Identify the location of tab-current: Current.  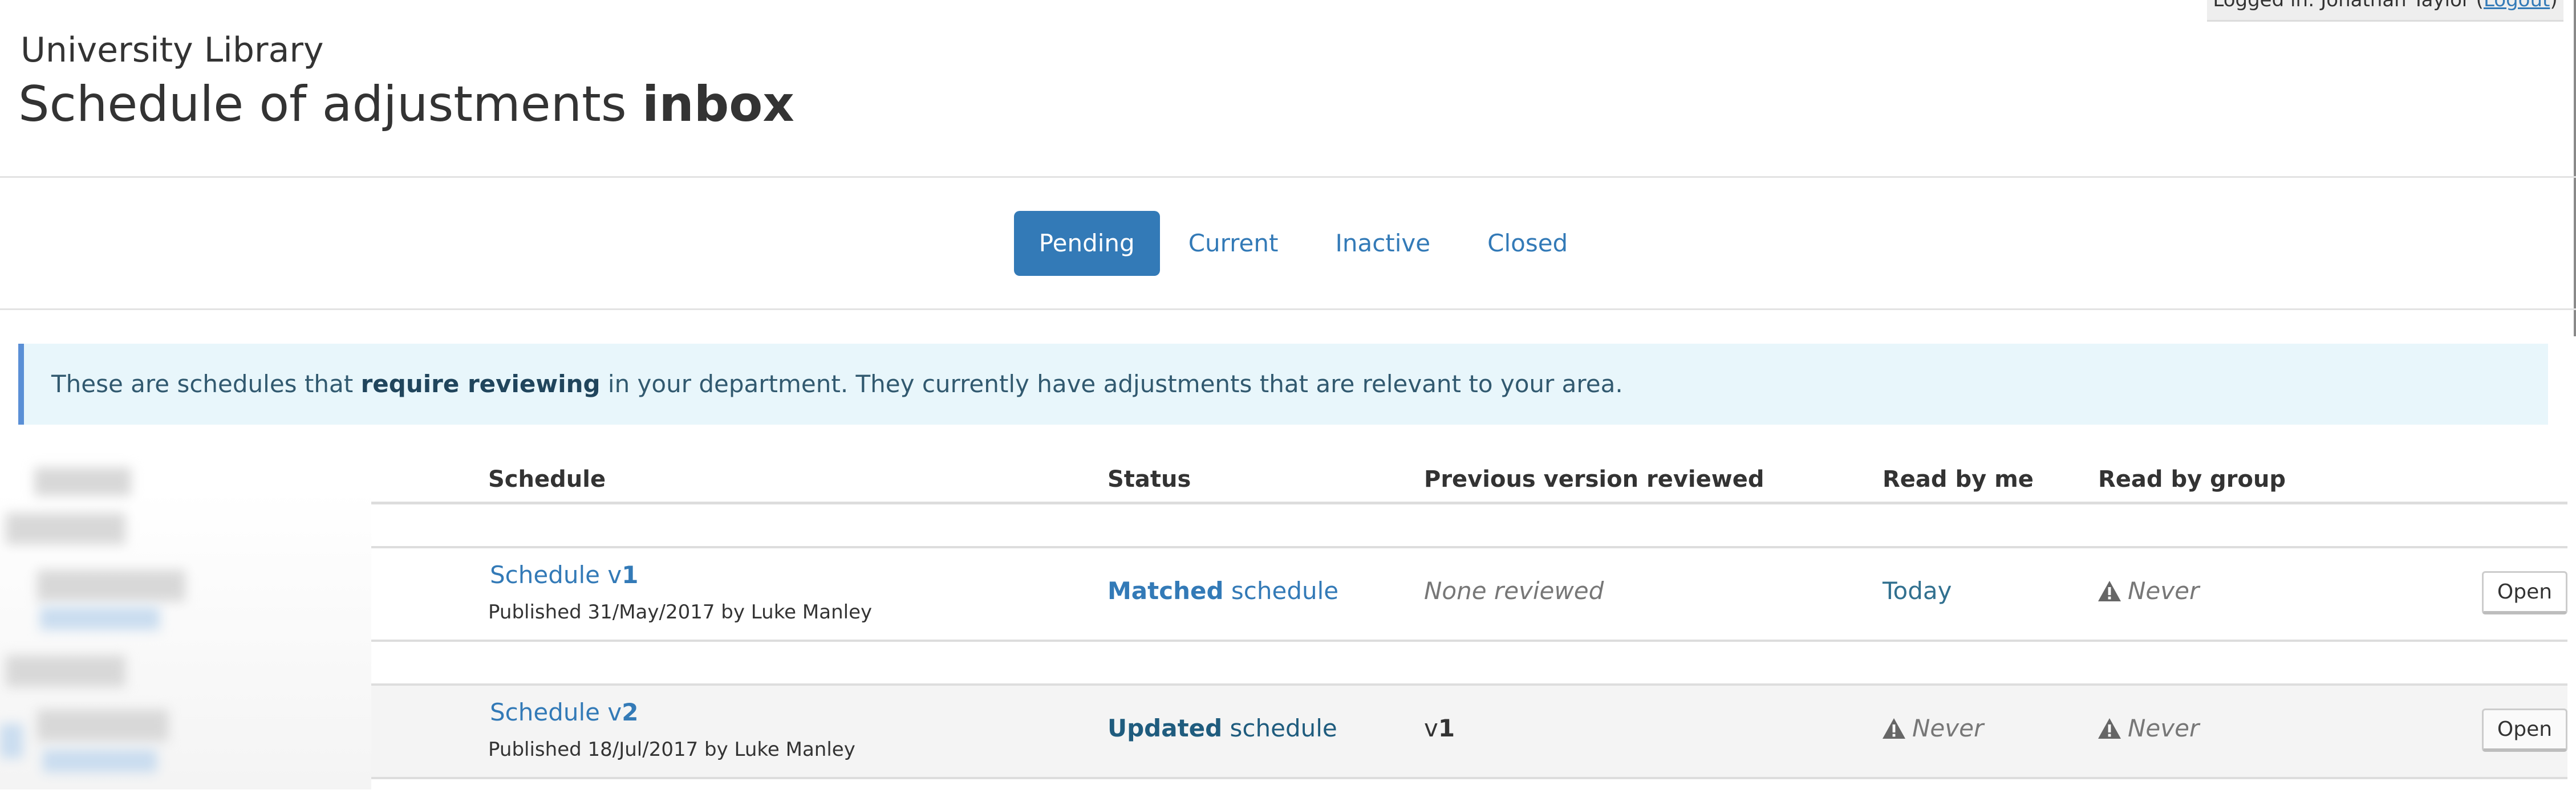
(1233, 243).